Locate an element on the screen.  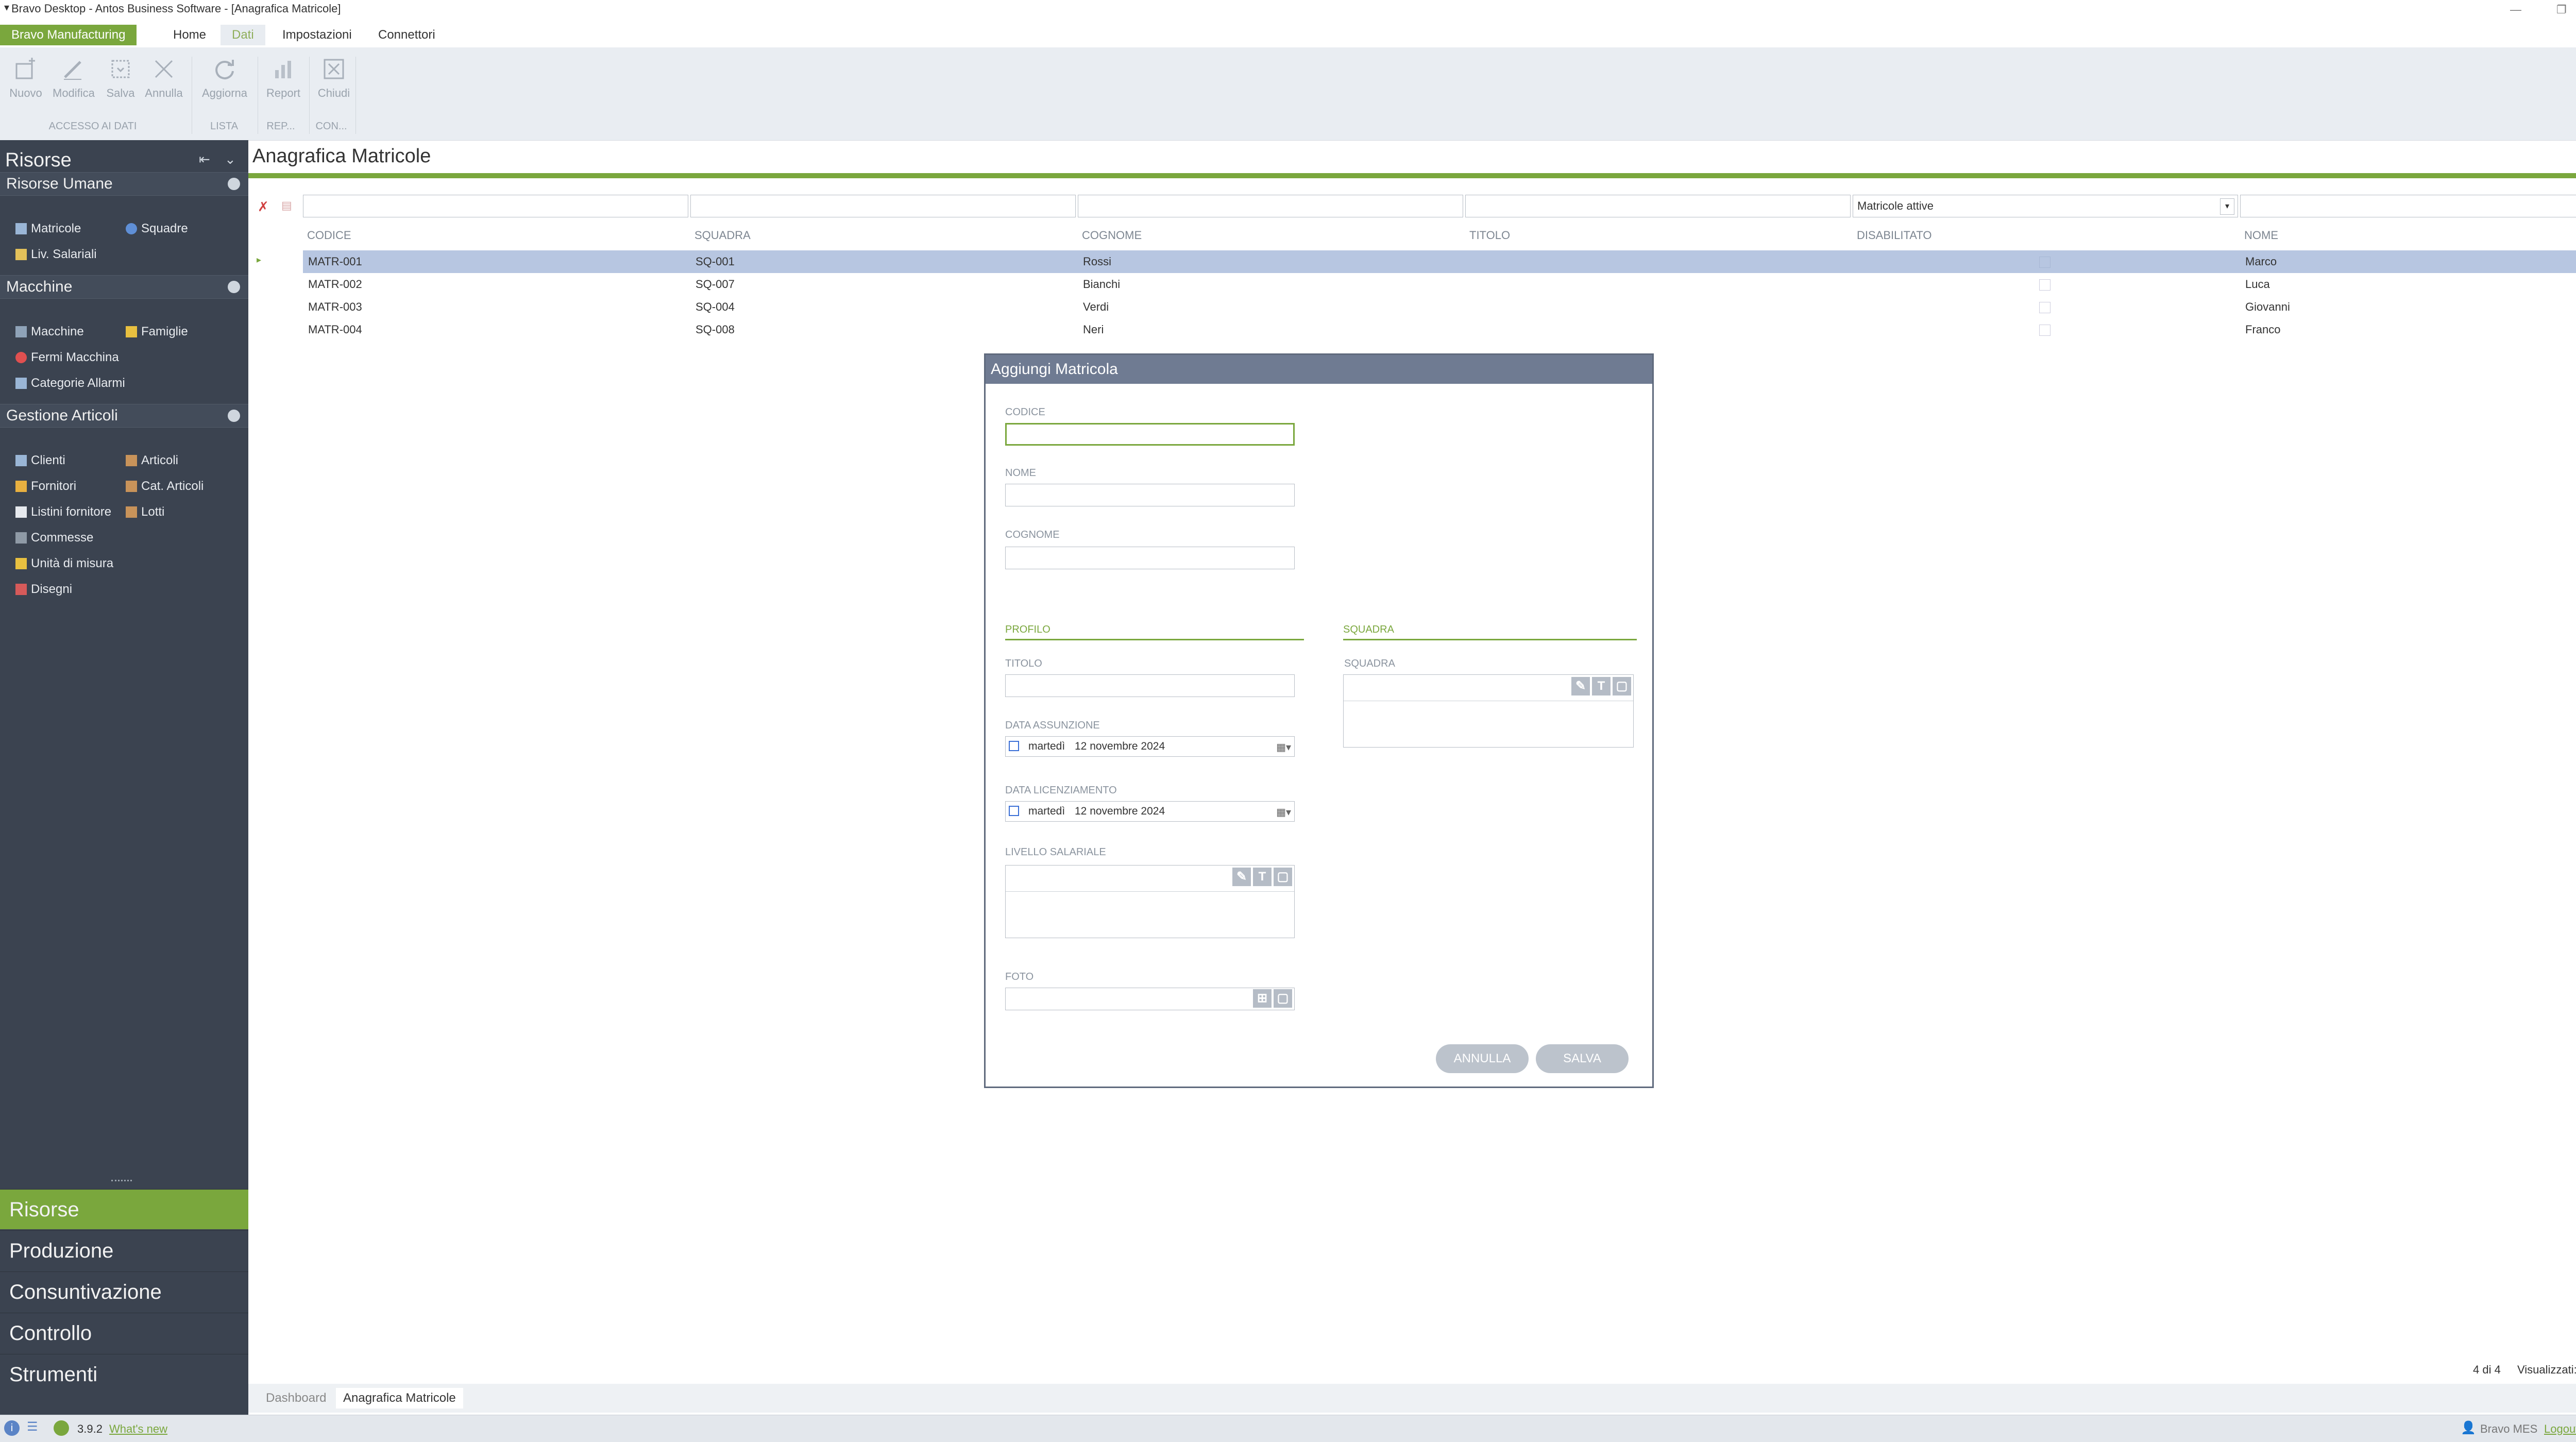
table-row: MATR-003 SQ-004 Verdi Giovanni is located at coordinates (1439, 307).